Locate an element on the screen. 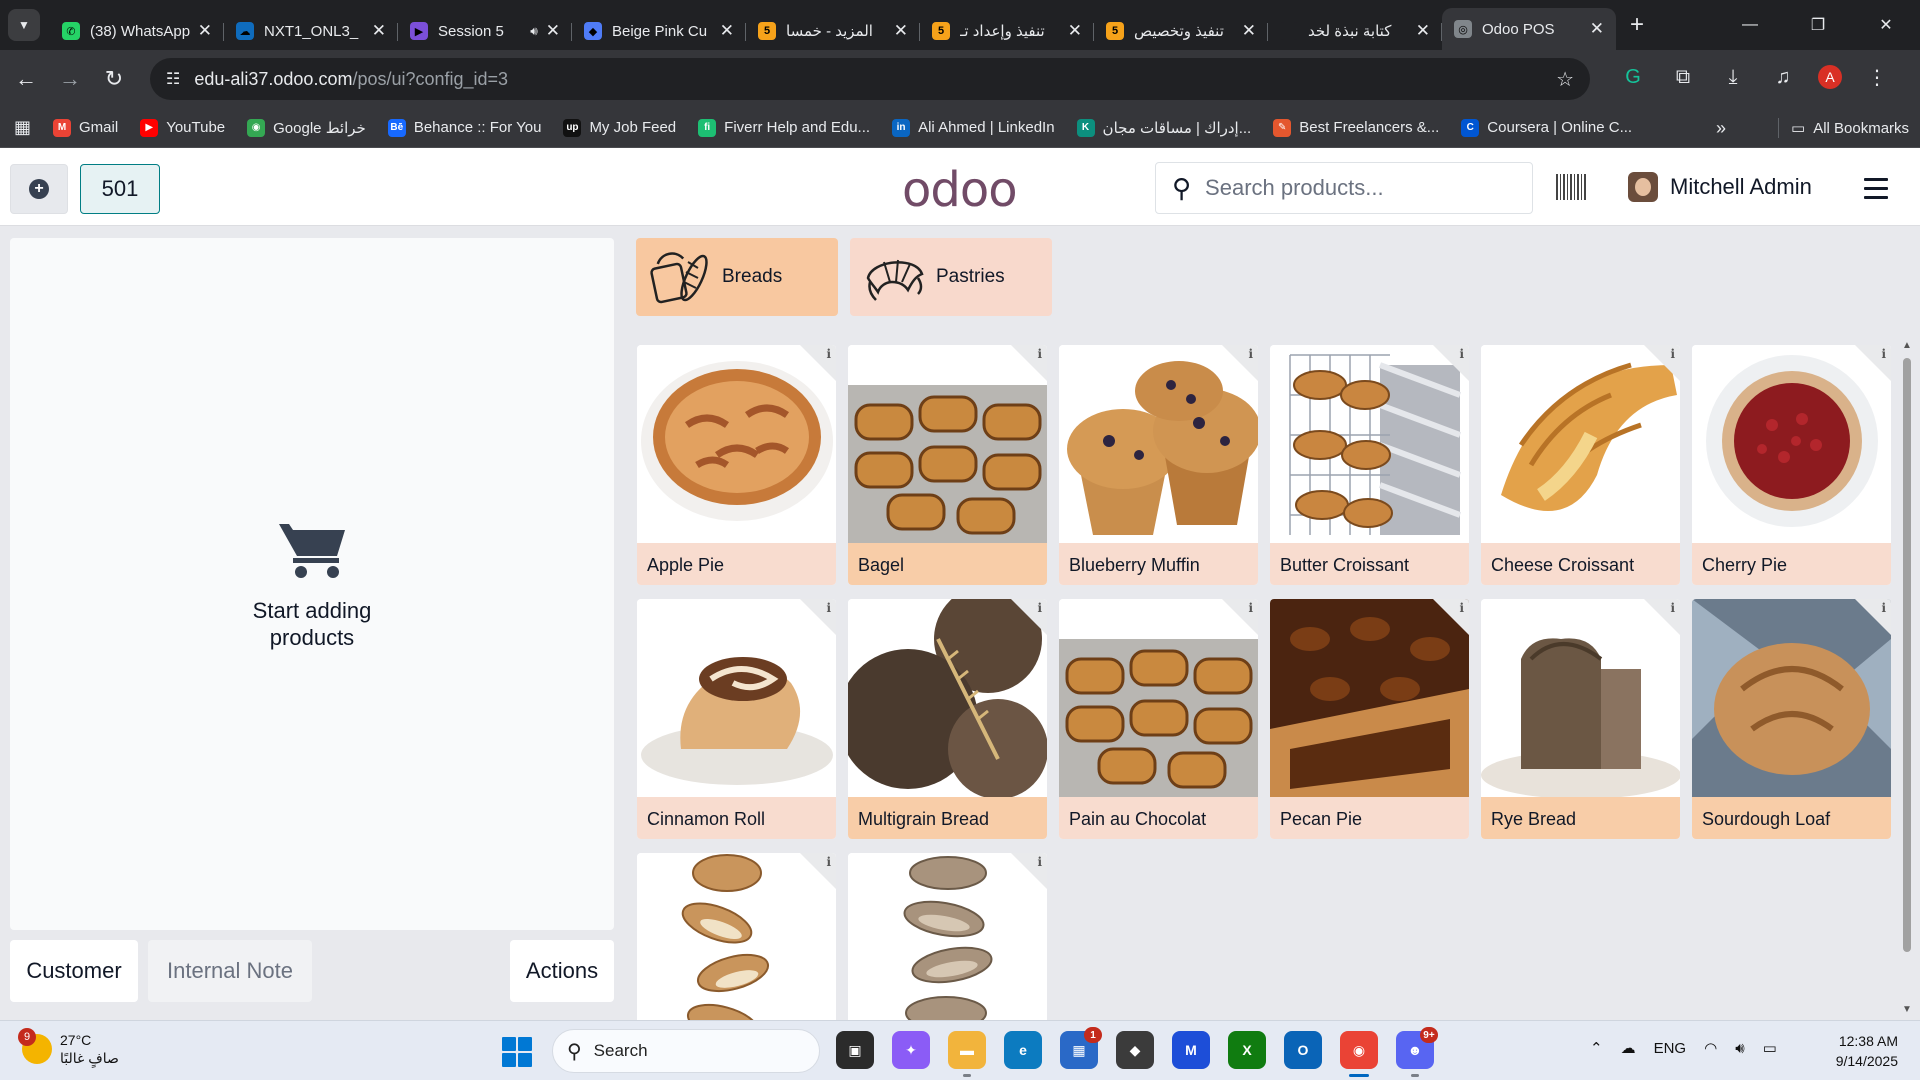 Image resolution: width=1920 pixels, height=1080 pixels. apps-grid-icon: ▦ is located at coordinates (22, 127).